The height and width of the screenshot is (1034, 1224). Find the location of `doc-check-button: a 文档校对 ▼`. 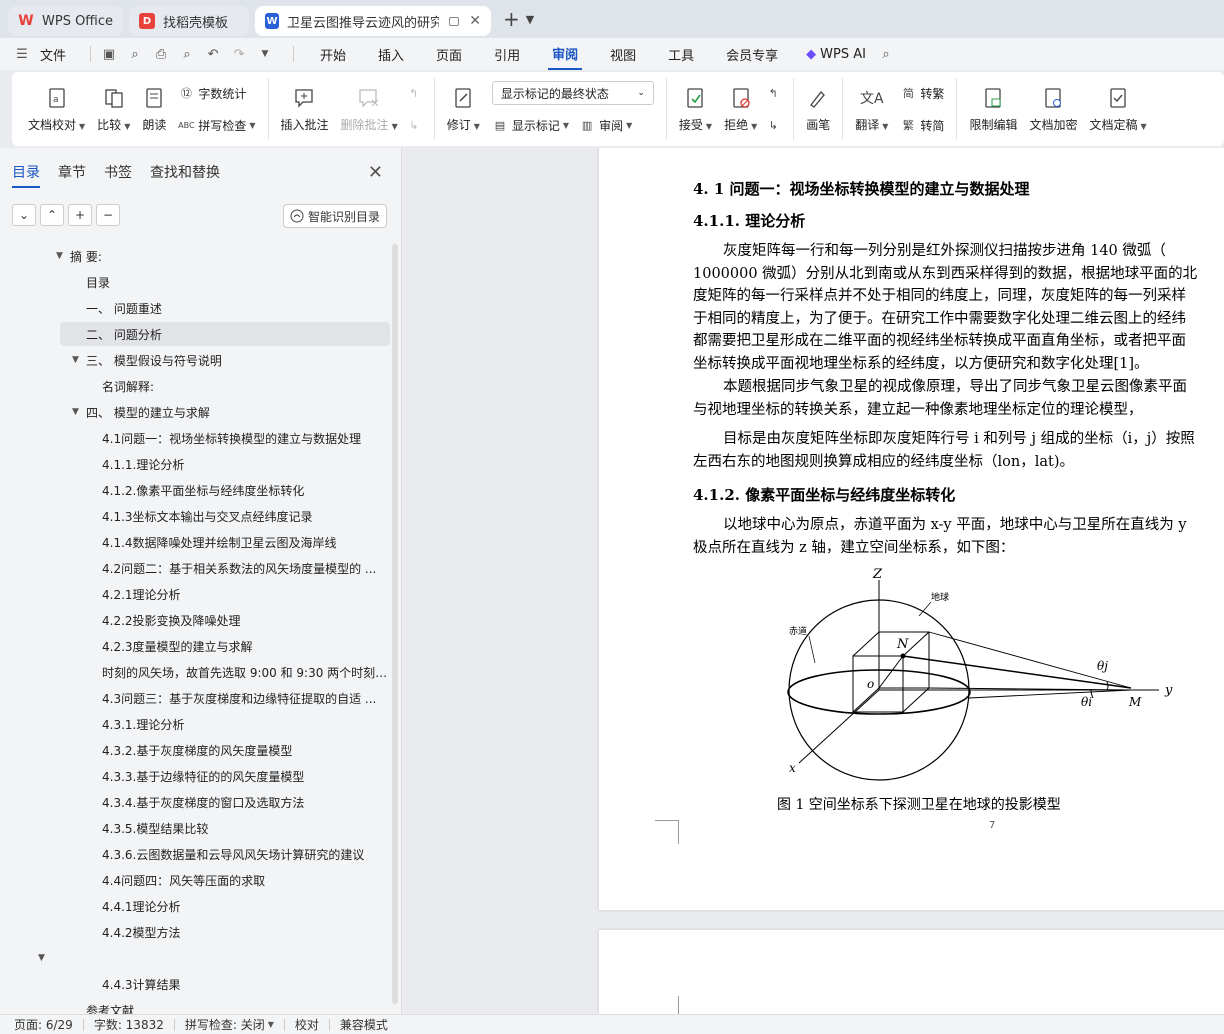

doc-check-button: a 文档校对 ▼ is located at coordinates (56, 109).